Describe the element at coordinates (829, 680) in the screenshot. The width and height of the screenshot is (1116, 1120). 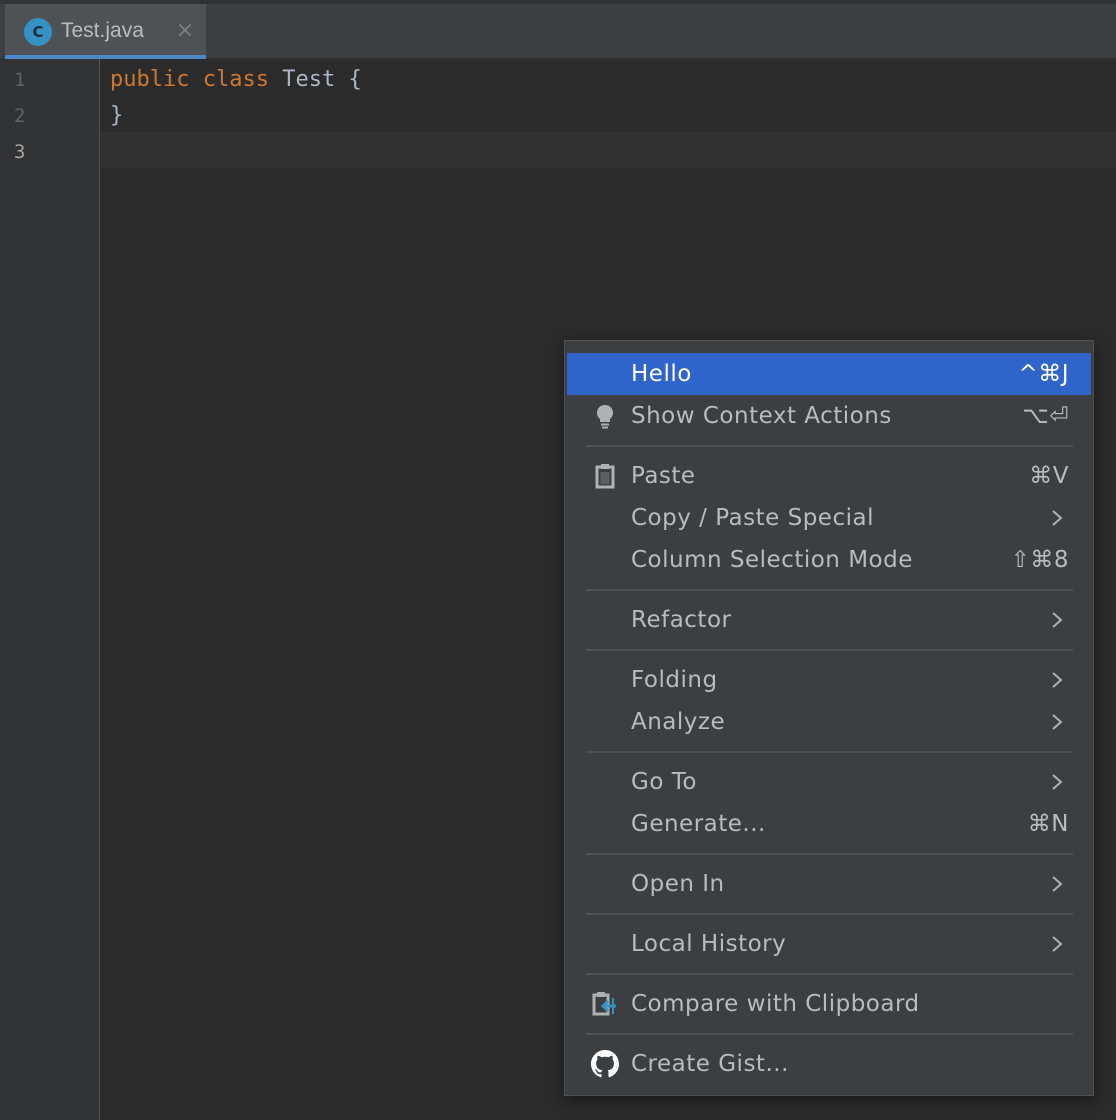
I see `menu-item-folding: Folding` at that location.